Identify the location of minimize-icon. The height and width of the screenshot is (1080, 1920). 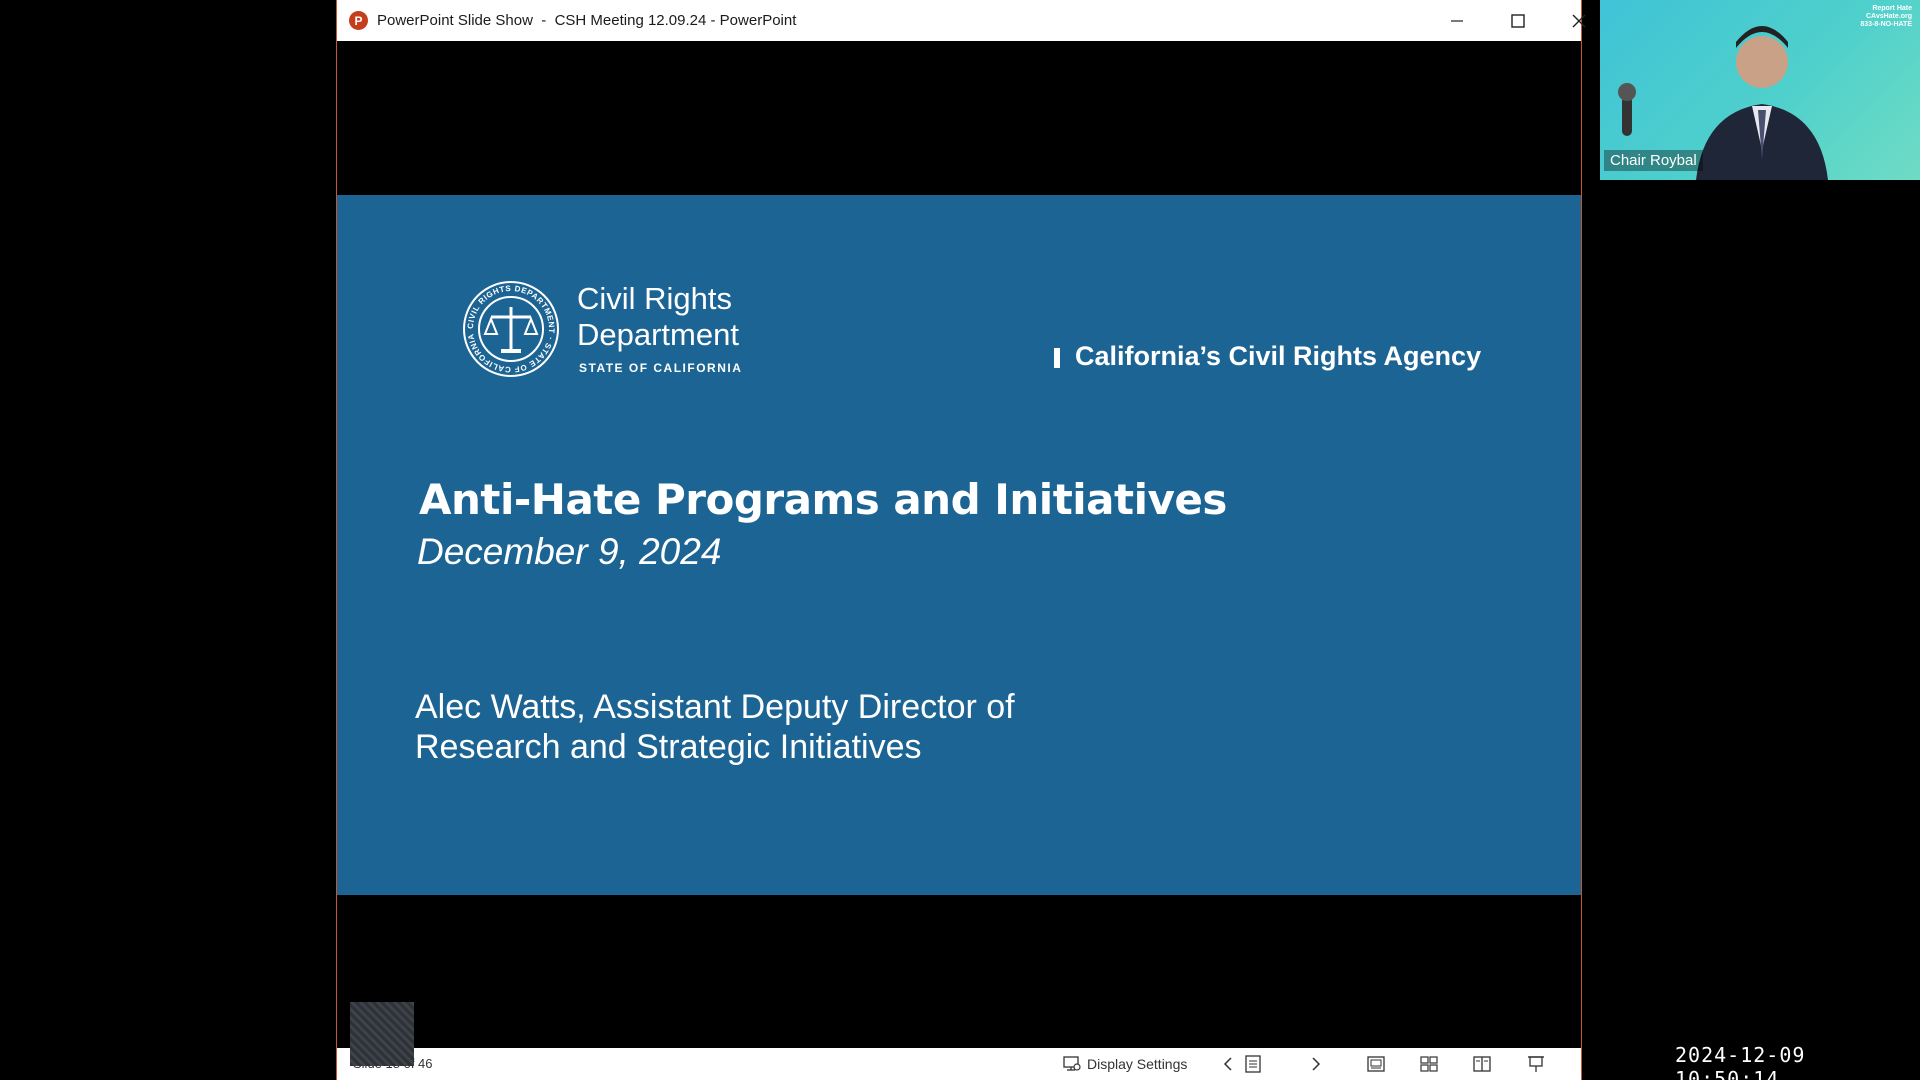
(1457, 20).